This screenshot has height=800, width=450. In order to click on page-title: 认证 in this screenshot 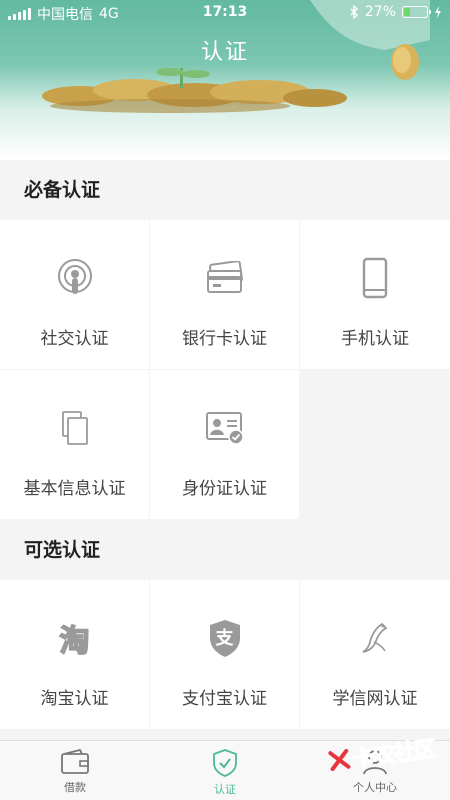, I will do `click(224, 52)`.